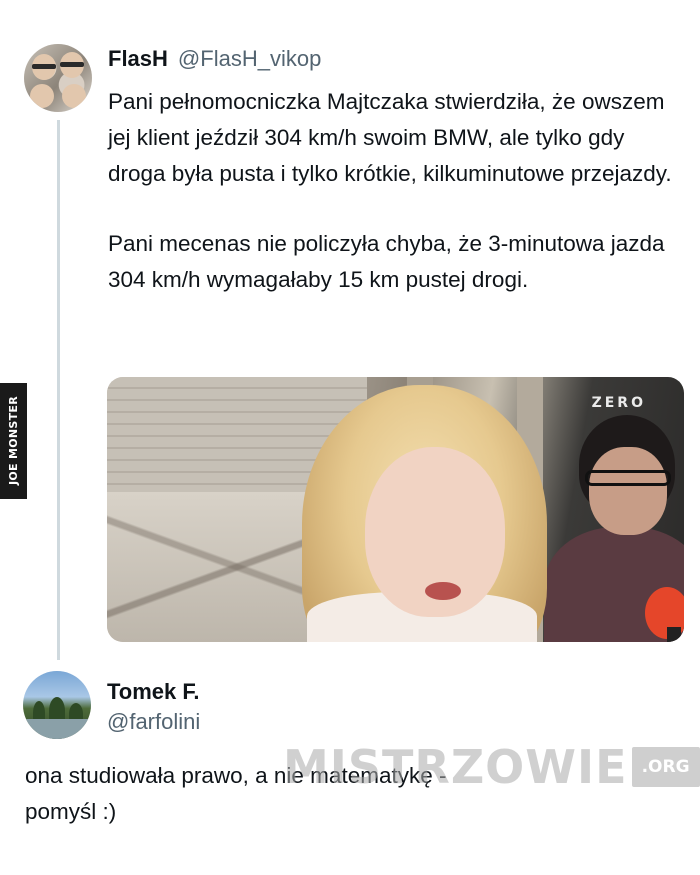  What do you see at coordinates (57, 705) in the screenshot?
I see `tomek-avatar` at bounding box center [57, 705].